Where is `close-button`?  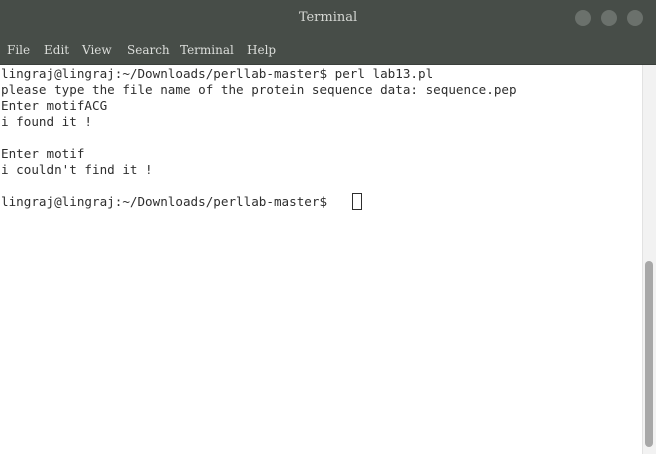
close-button is located at coordinates (635, 18).